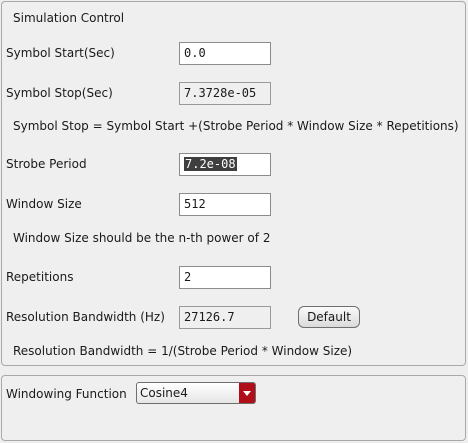 This screenshot has width=468, height=443. I want to click on resolution-bandwidth-field: 27126.7, so click(225, 317).